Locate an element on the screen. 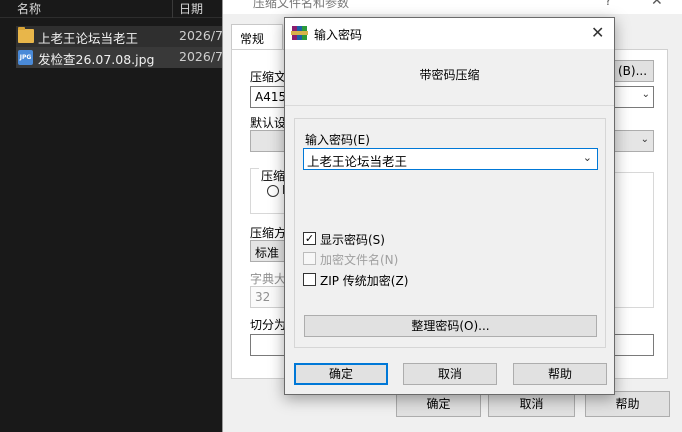 The width and height of the screenshot is (682, 432). password-value: 上老王论坛当老王 is located at coordinates (357, 161).